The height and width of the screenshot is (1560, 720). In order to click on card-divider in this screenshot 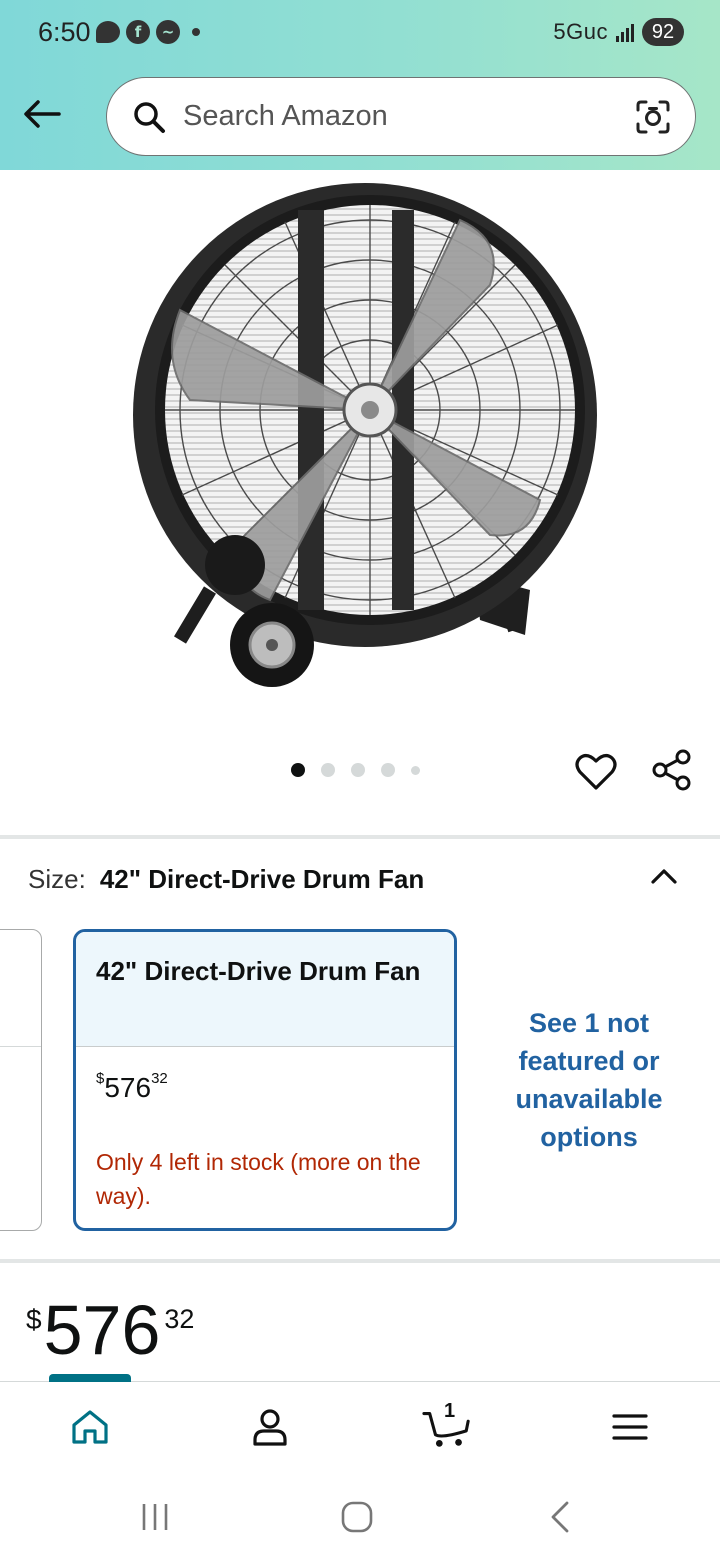, I will do `click(20, 1046)`.